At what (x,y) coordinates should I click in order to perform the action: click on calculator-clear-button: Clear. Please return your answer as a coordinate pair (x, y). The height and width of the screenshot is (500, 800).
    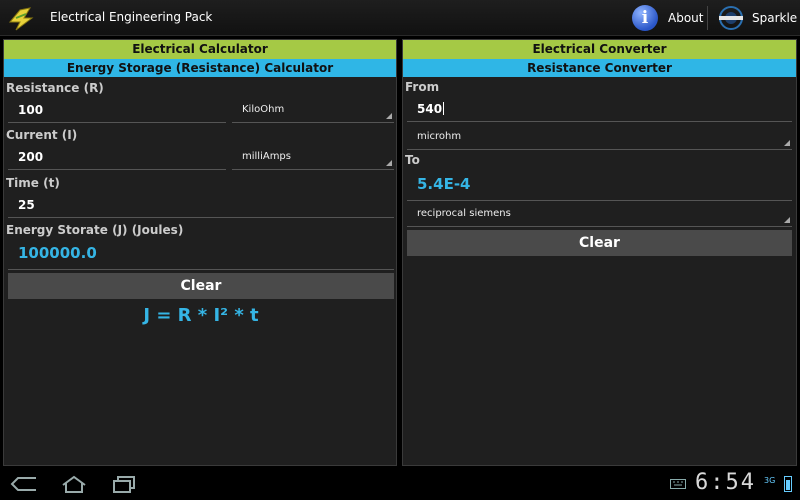
    Looking at the image, I should click on (201, 286).